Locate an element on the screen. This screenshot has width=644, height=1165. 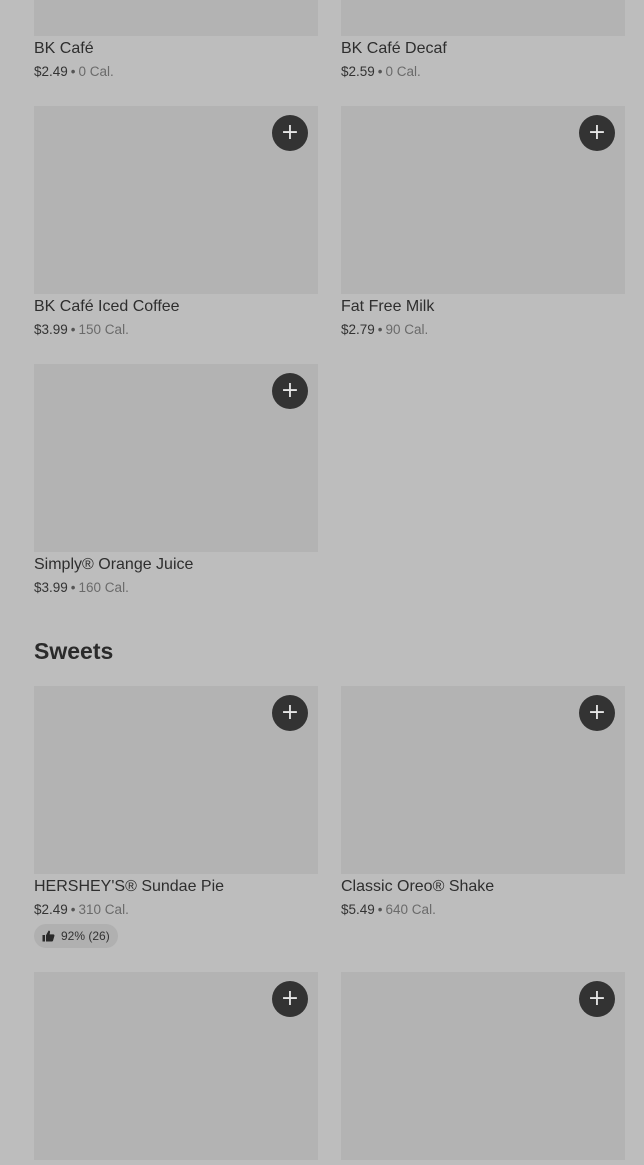
item-name: BK Café Iced Coffee is located at coordinates (107, 306).